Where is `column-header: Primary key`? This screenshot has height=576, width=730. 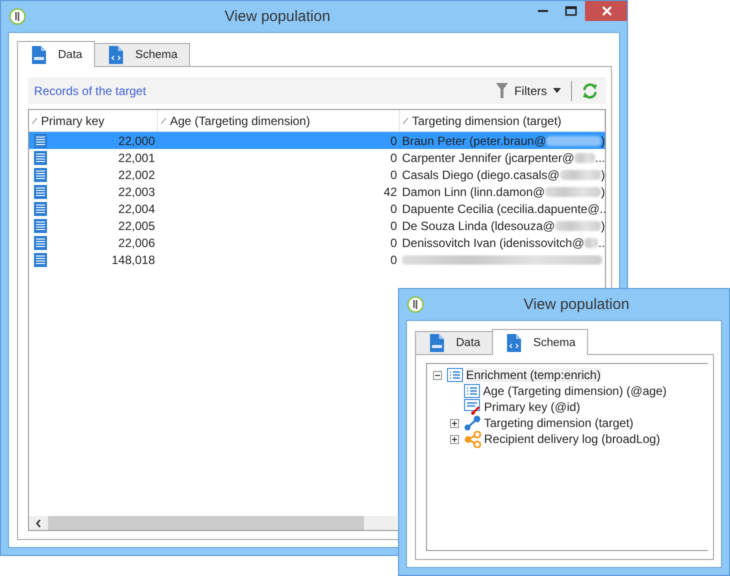
column-header: Primary key is located at coordinates (93, 120).